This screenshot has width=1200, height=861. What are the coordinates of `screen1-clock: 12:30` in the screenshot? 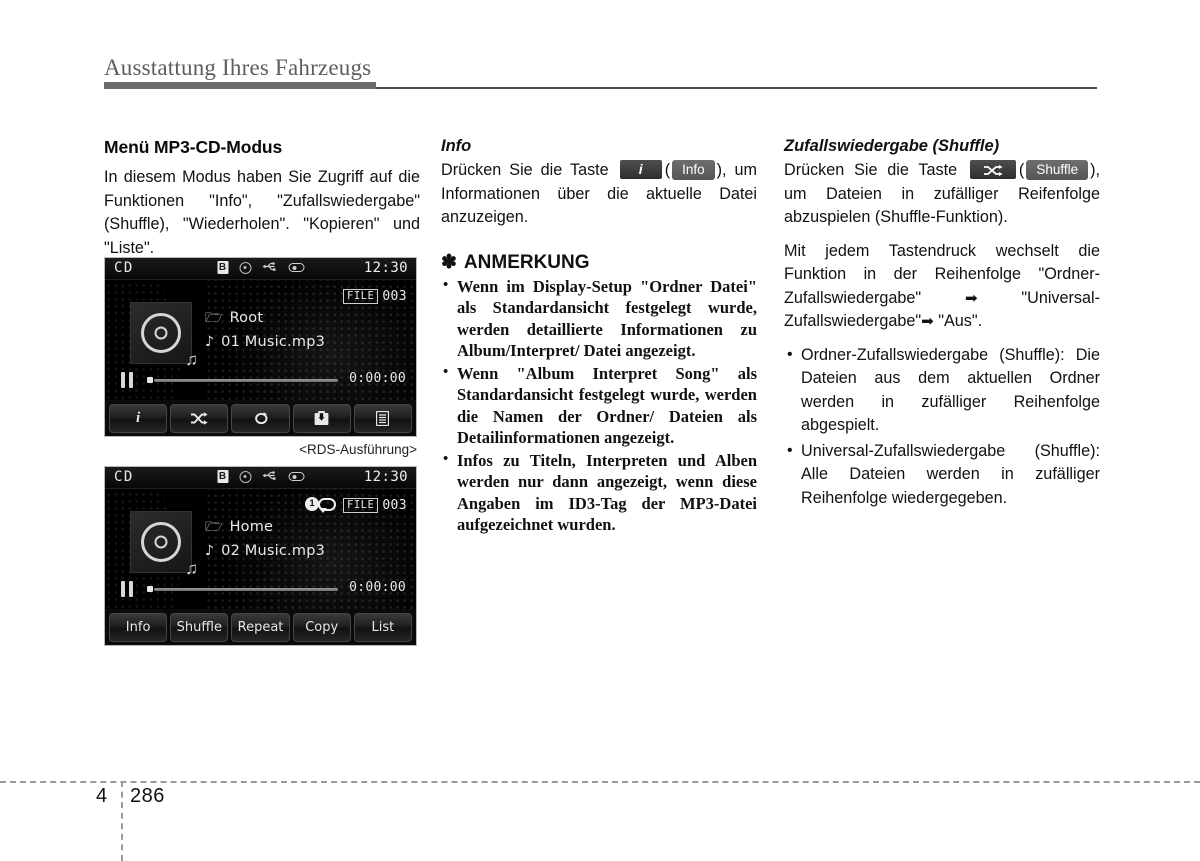 It's located at (385, 268).